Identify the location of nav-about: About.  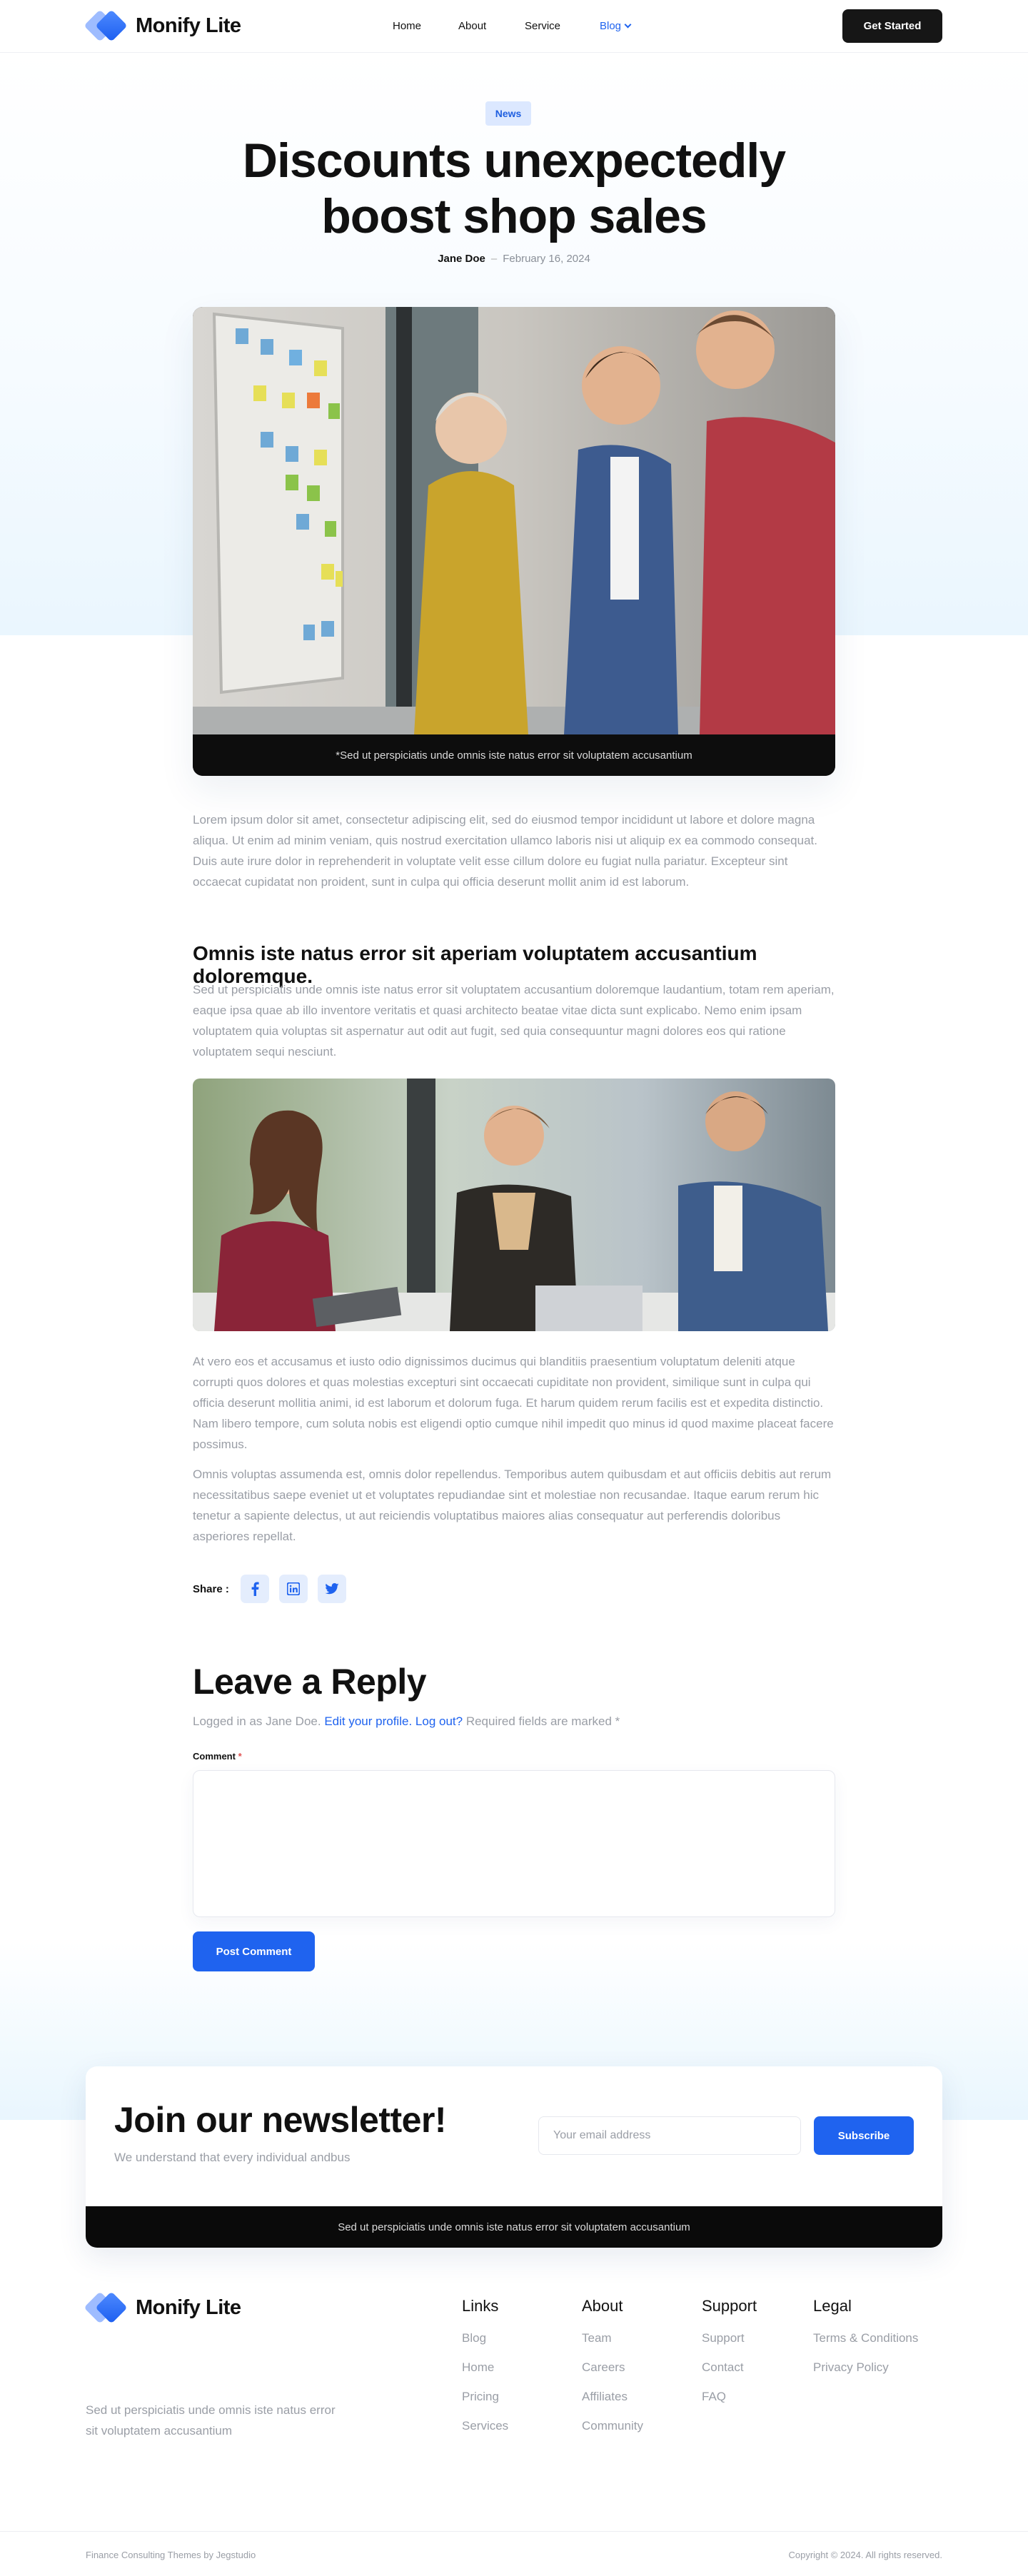
(472, 26).